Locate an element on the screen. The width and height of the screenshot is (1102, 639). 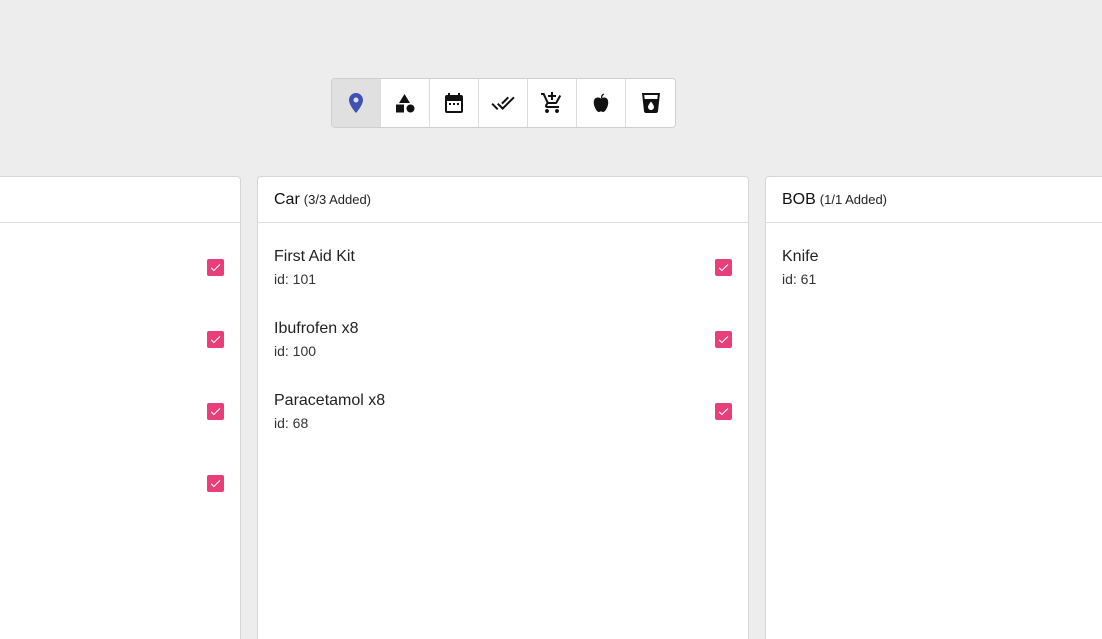
list-item: Ibufrofen x8 id: 100 is located at coordinates (503, 349).